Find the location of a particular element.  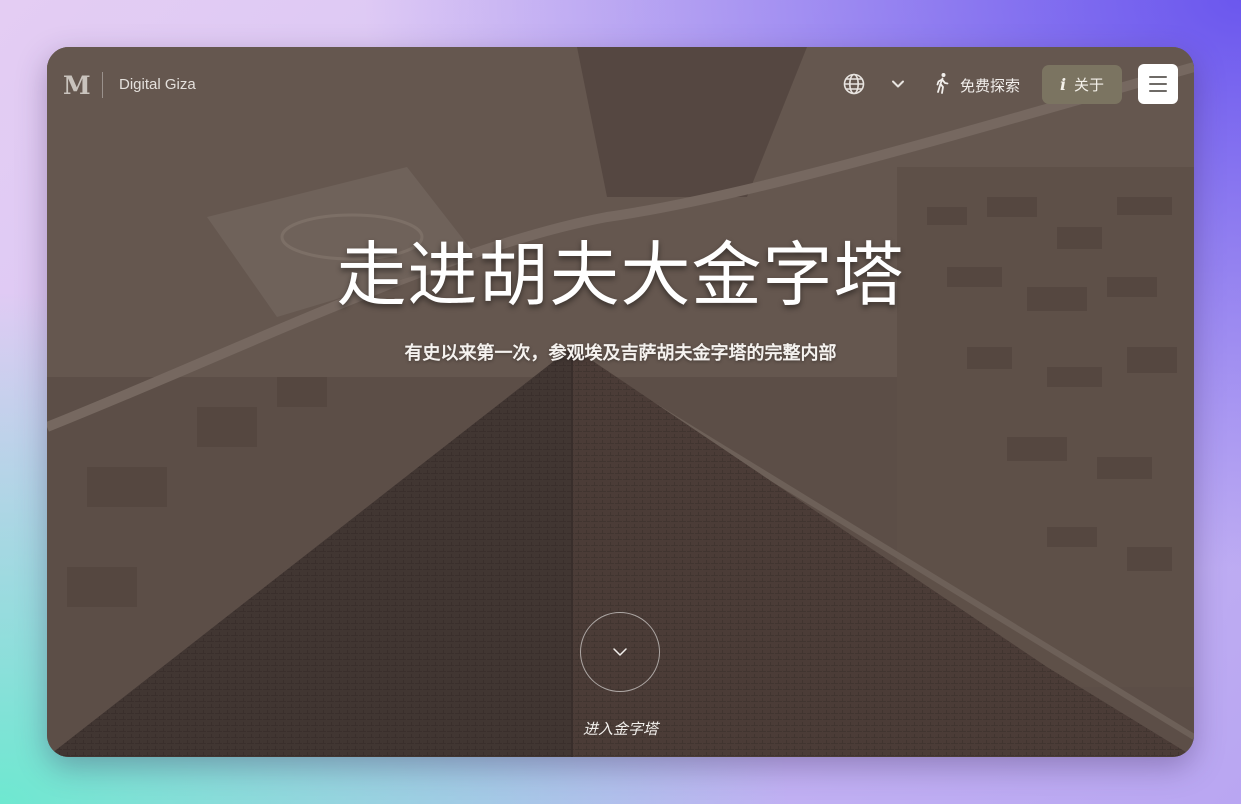

about-button: i 关于 is located at coordinates (1082, 84).